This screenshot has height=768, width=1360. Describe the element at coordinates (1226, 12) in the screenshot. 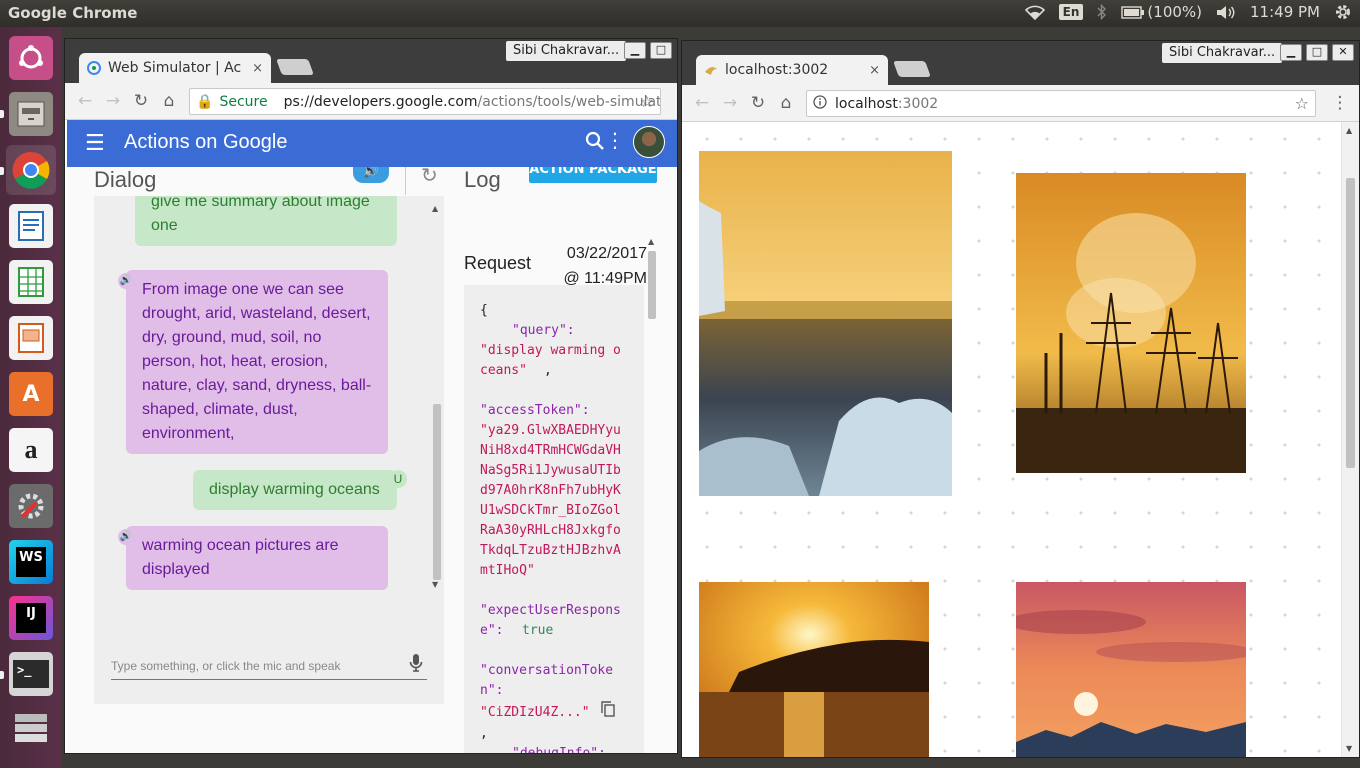

I see `volume-icon` at that location.